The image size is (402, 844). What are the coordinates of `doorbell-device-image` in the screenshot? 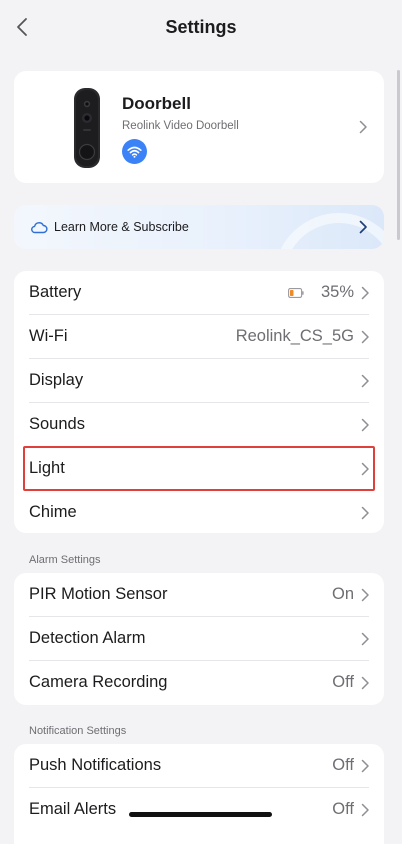 It's located at (87, 128).